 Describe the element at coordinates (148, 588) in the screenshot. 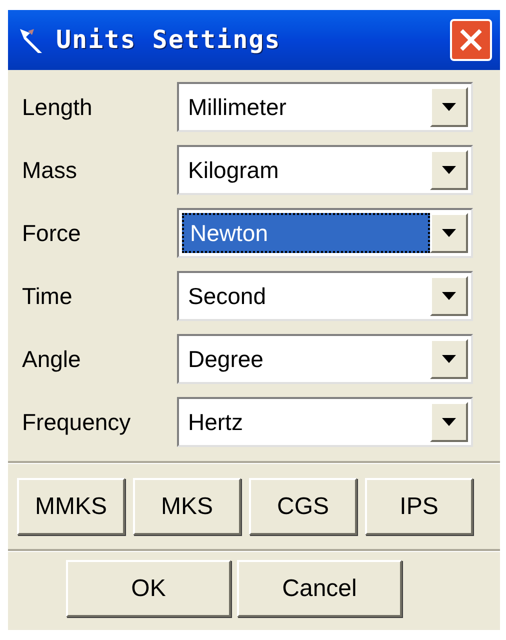

I see `dialog-button: OK` at that location.